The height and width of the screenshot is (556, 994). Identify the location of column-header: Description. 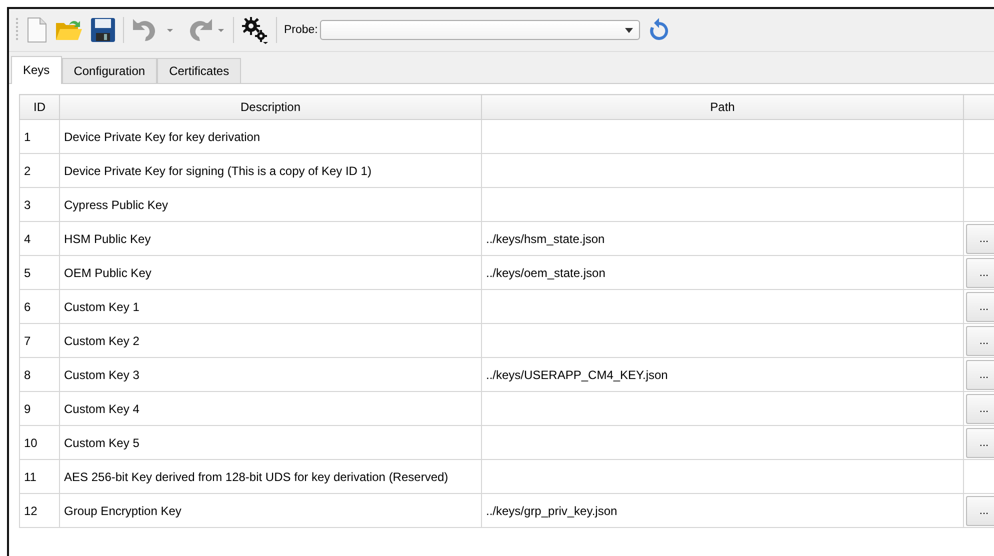
(271, 107).